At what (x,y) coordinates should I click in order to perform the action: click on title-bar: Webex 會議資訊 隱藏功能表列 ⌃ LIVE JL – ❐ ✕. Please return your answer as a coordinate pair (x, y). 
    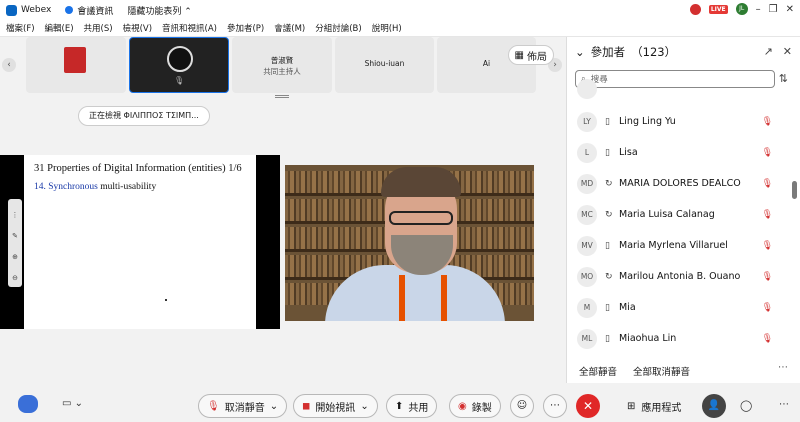
    Looking at the image, I should click on (400, 10).